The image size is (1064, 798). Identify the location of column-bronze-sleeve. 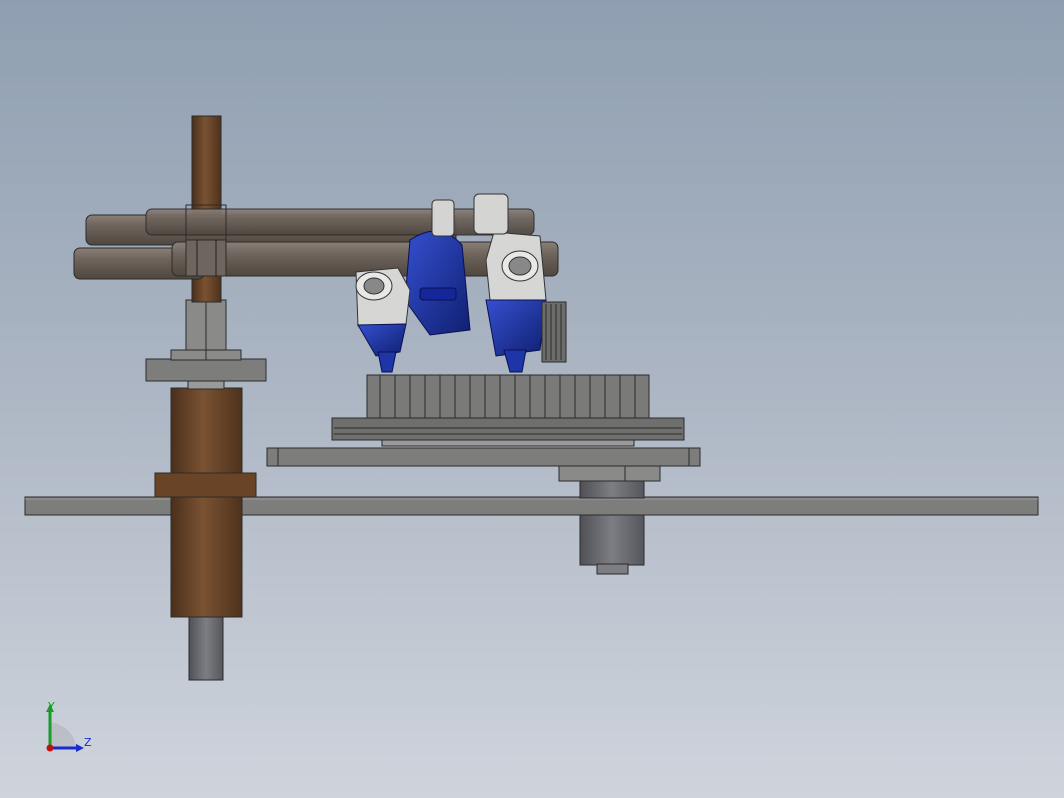
(206, 502).